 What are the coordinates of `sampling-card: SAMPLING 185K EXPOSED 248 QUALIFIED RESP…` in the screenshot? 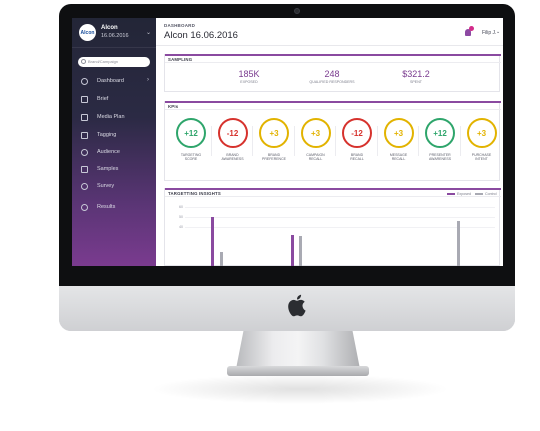 It's located at (332, 73).